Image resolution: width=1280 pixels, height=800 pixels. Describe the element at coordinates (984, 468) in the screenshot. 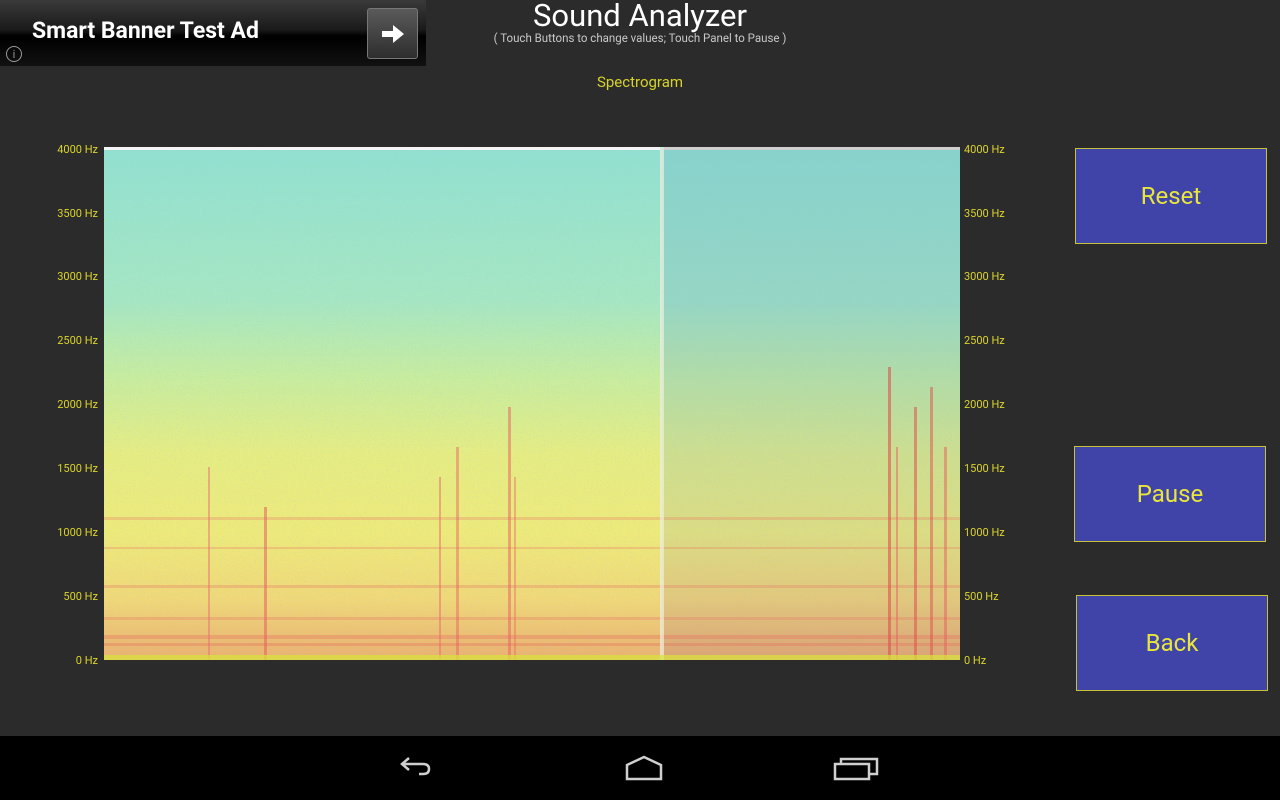

I see `y-tick-right: 1500 Hz` at that location.